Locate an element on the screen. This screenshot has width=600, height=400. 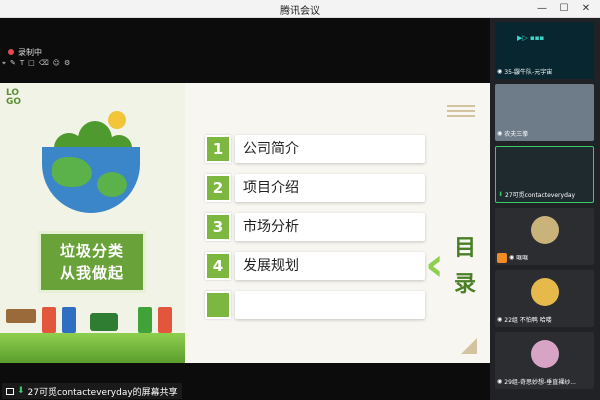
agenda-label is located at coordinates (330, 305).